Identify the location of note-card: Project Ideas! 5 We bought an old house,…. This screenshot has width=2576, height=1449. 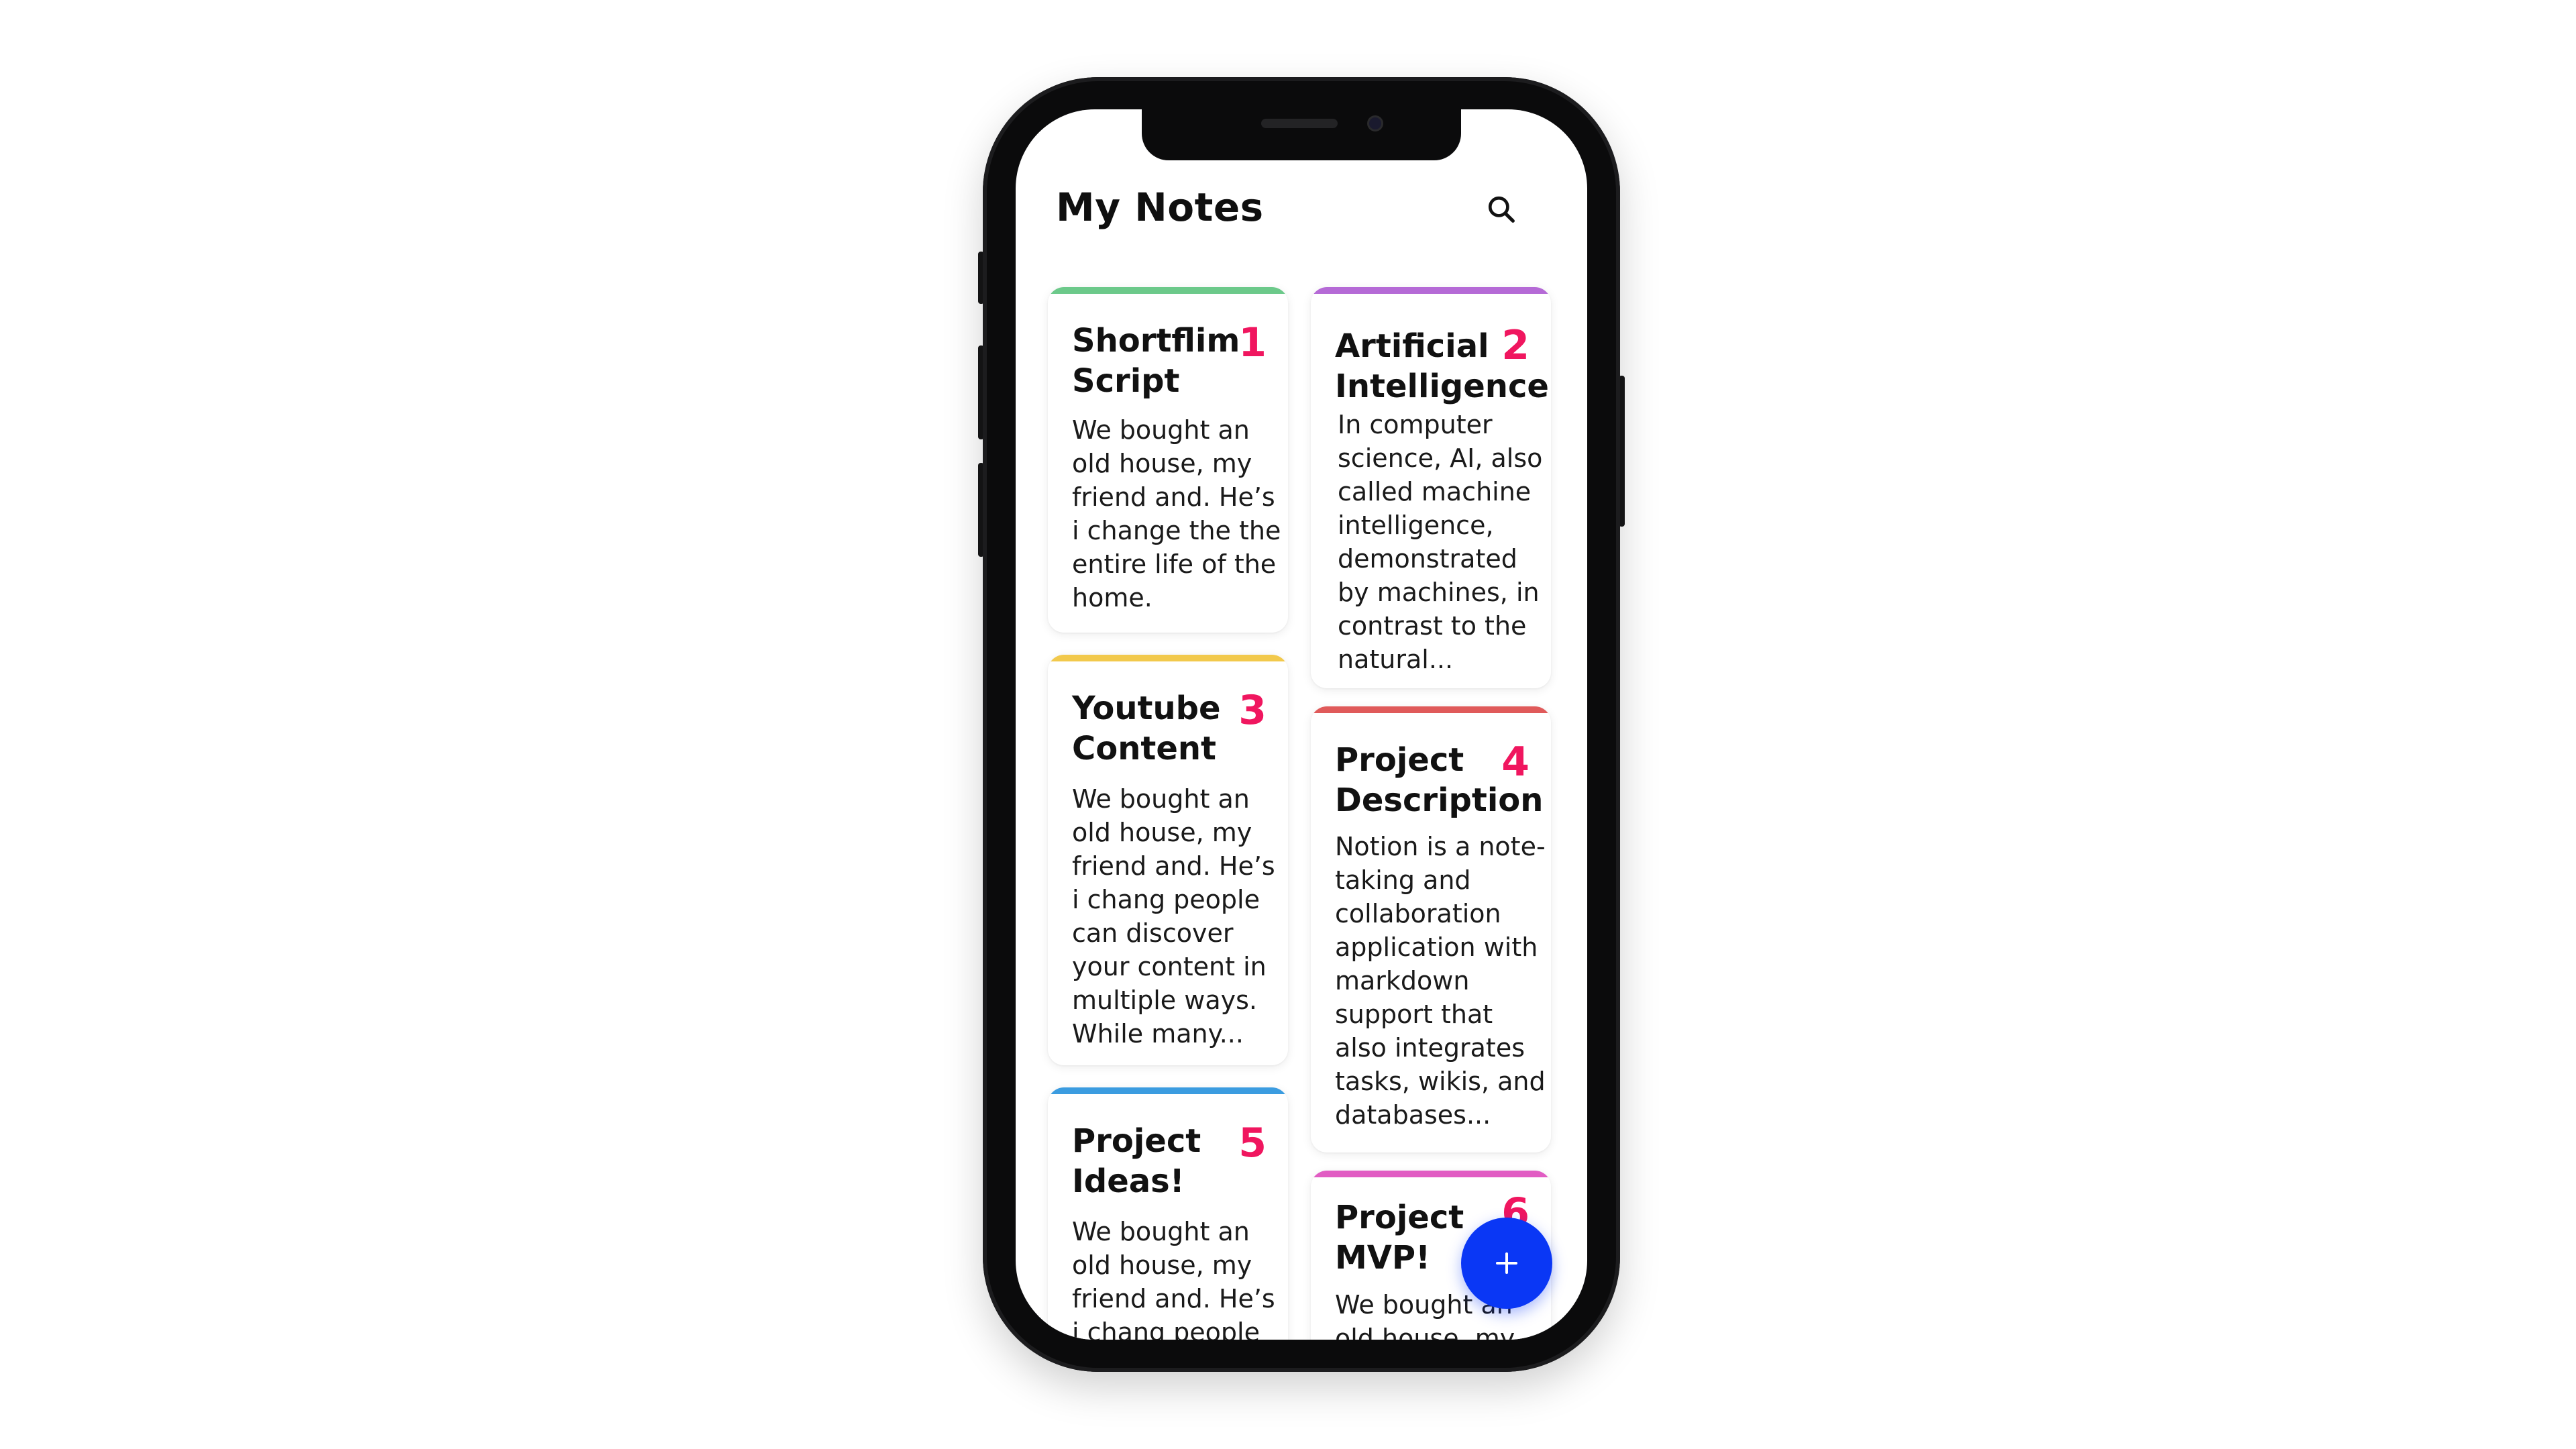
(1168, 1213).